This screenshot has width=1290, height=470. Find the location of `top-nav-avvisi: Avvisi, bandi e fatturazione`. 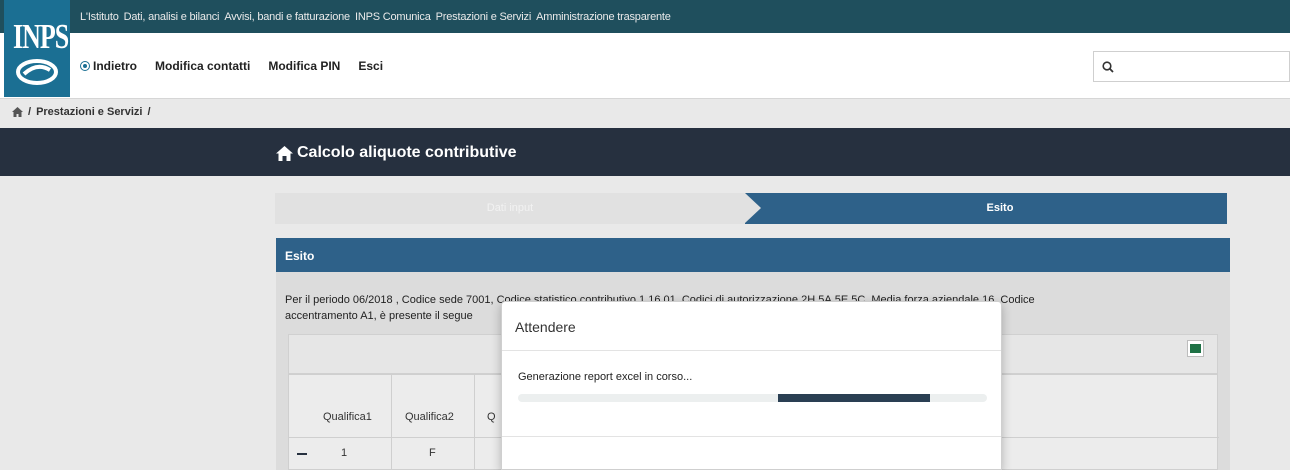

top-nav-avvisi: Avvisi, bandi e fatturazione is located at coordinates (287, 17).